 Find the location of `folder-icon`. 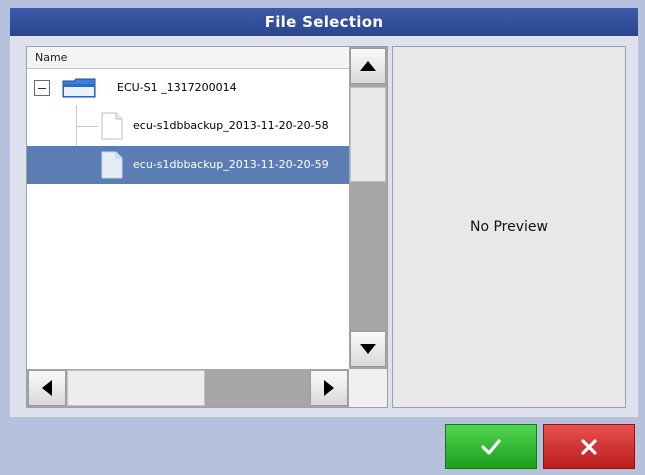

folder-icon is located at coordinates (79, 88).